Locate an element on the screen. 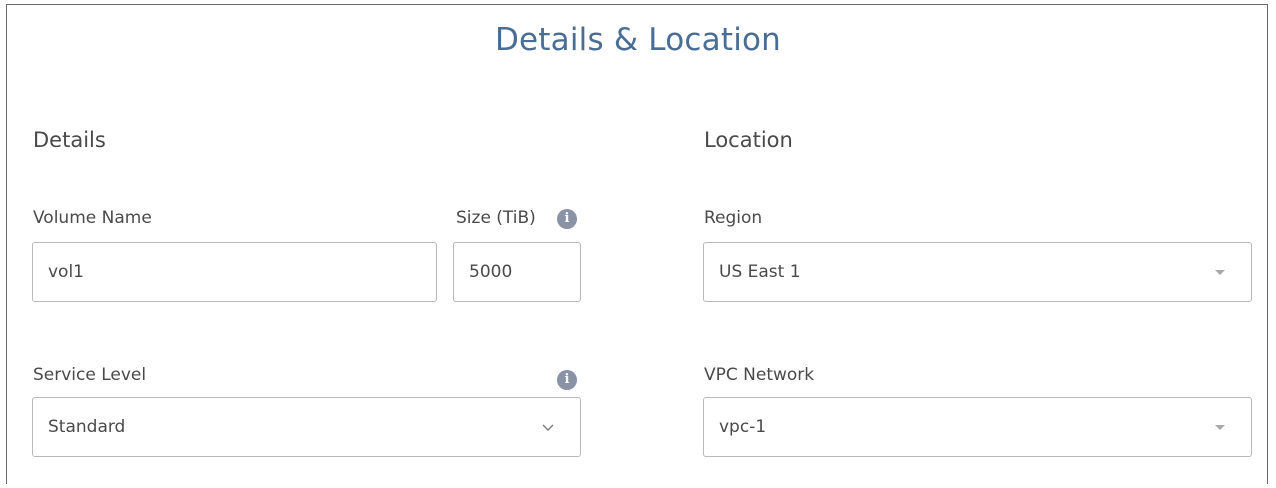  region-select: US East 1 is located at coordinates (977, 272).